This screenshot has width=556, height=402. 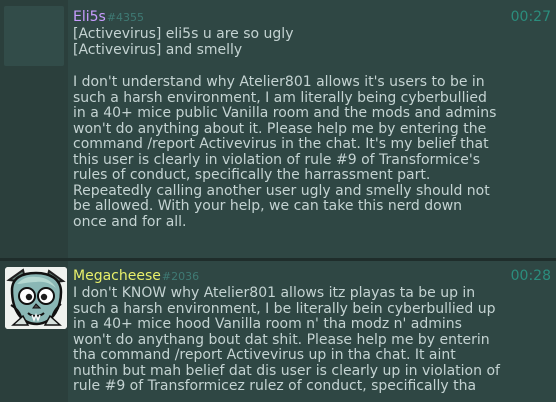 What do you see at coordinates (530, 276) in the screenshot?
I see `post-time: 00:28` at bounding box center [530, 276].